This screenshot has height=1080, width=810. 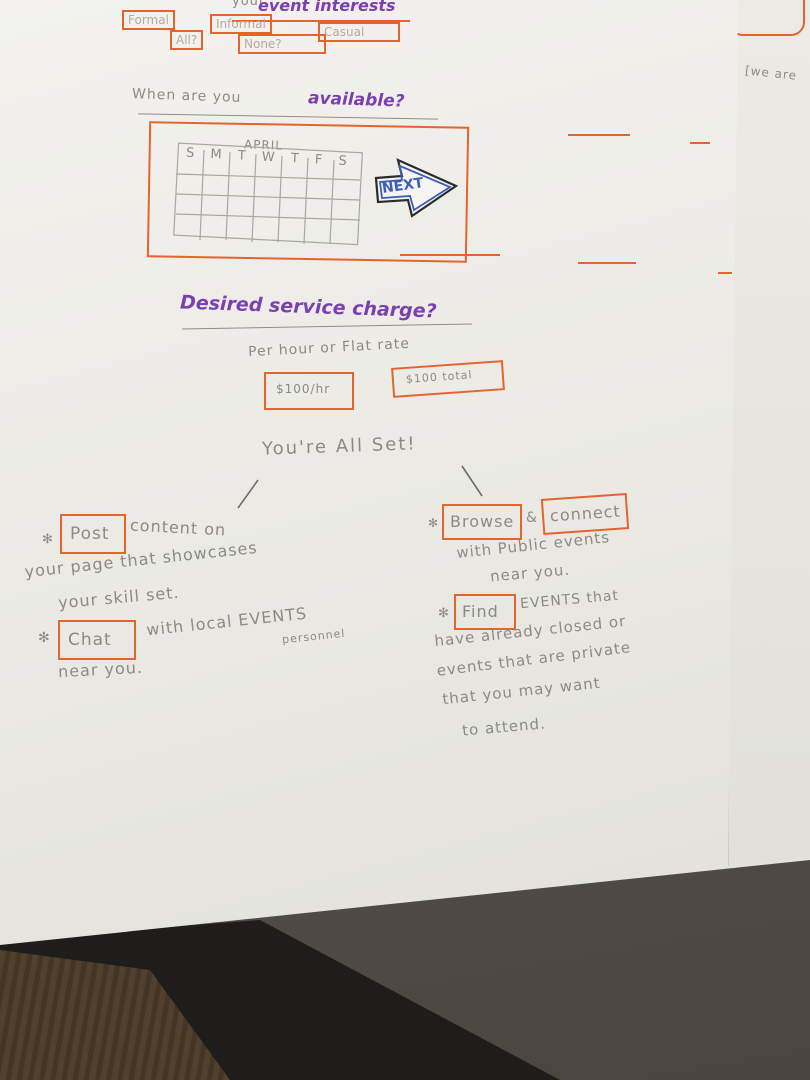 I want to click on hourly-rate-button: $100/hr, so click(x=309, y=391).